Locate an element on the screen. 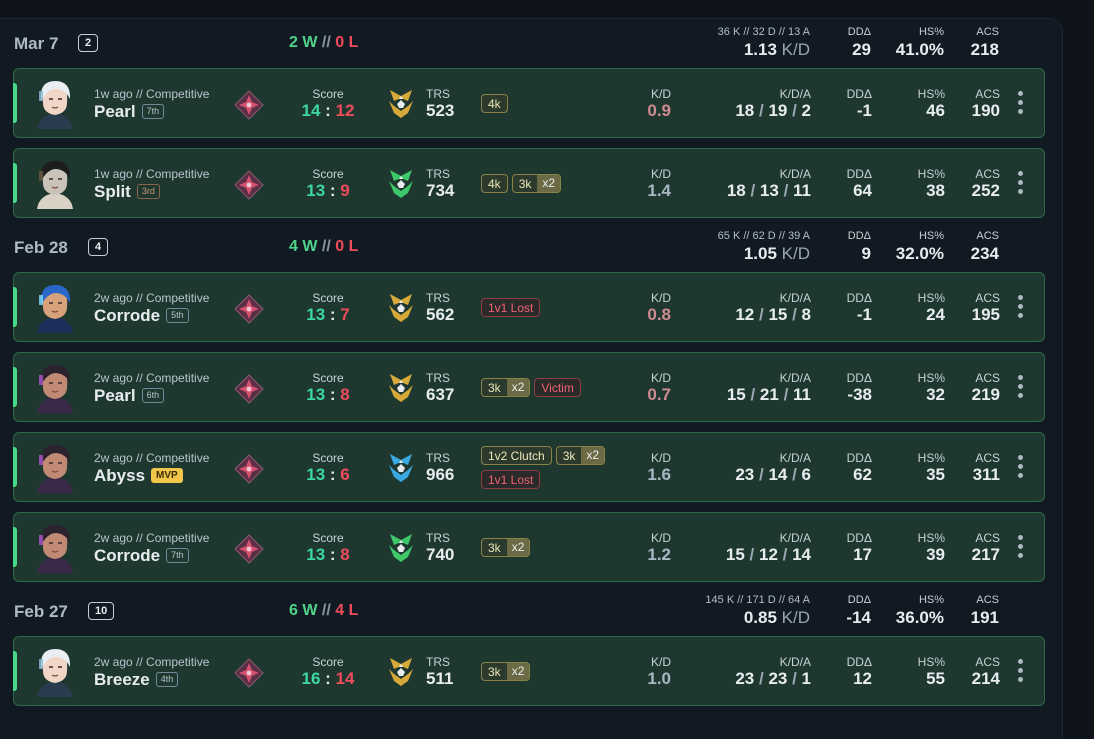 This screenshot has width=1094, height=739. kda-label: K/D/A is located at coordinates (795, 662).